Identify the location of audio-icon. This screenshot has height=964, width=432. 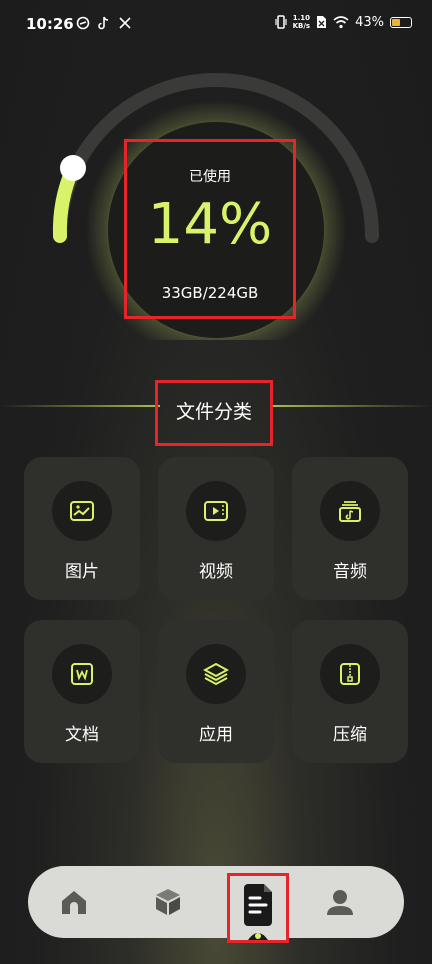
(350, 511).